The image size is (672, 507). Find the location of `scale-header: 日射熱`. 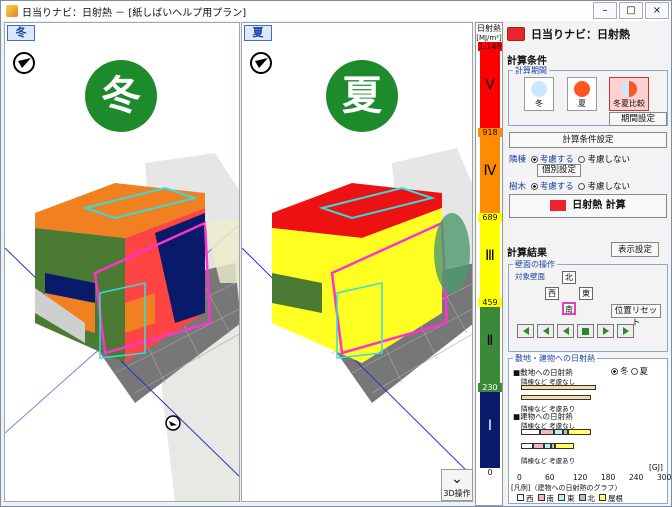

scale-header: 日射熱 is located at coordinates (489, 28).